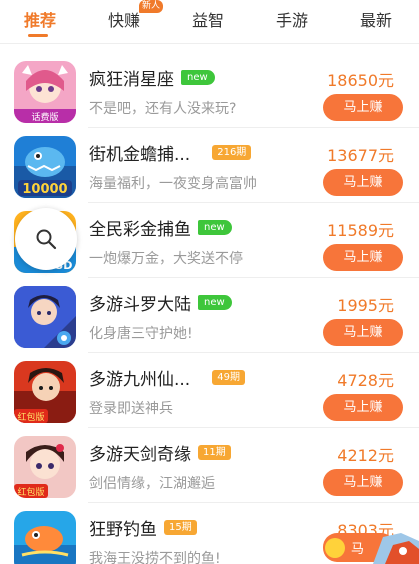 This screenshot has width=419, height=564. What do you see at coordinates (131, 80) in the screenshot?
I see `game-title: 疯狂消星座` at bounding box center [131, 80].